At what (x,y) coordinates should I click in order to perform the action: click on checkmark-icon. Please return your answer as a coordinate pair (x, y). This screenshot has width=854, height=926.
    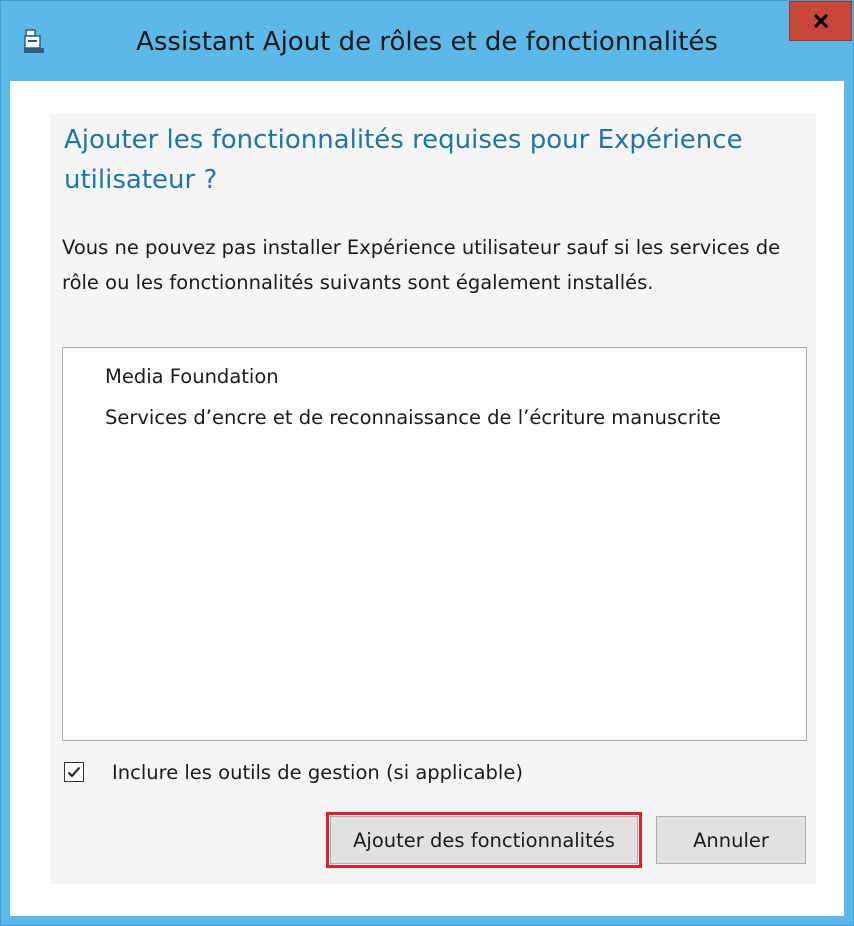
    Looking at the image, I should click on (74, 772).